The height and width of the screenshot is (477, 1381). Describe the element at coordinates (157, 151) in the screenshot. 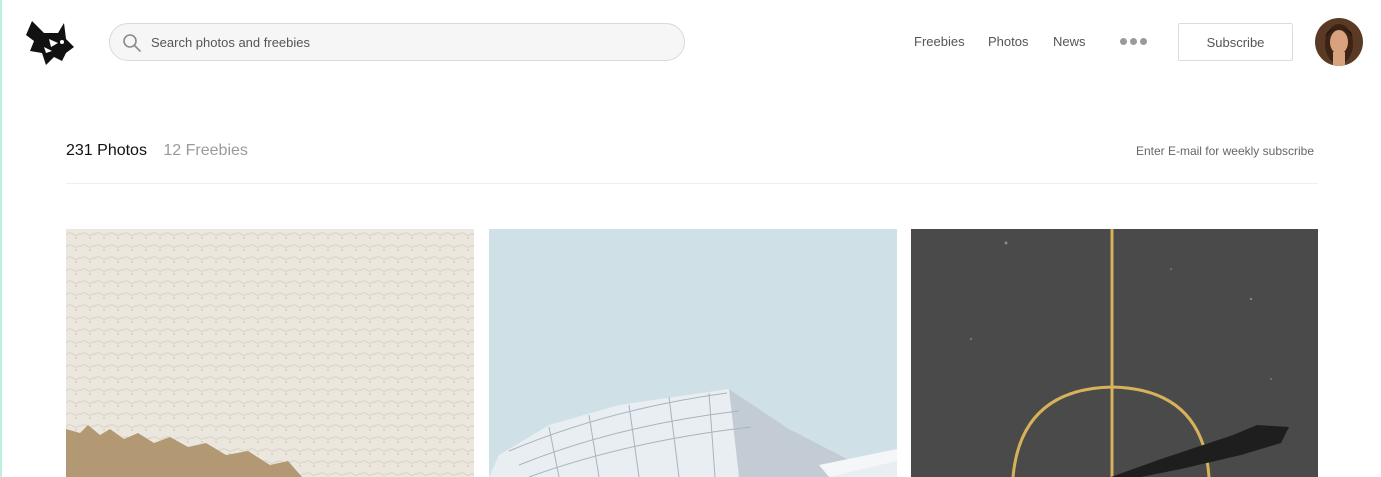

I see `collection-counts: 231 Photos 12 Freebies` at that location.